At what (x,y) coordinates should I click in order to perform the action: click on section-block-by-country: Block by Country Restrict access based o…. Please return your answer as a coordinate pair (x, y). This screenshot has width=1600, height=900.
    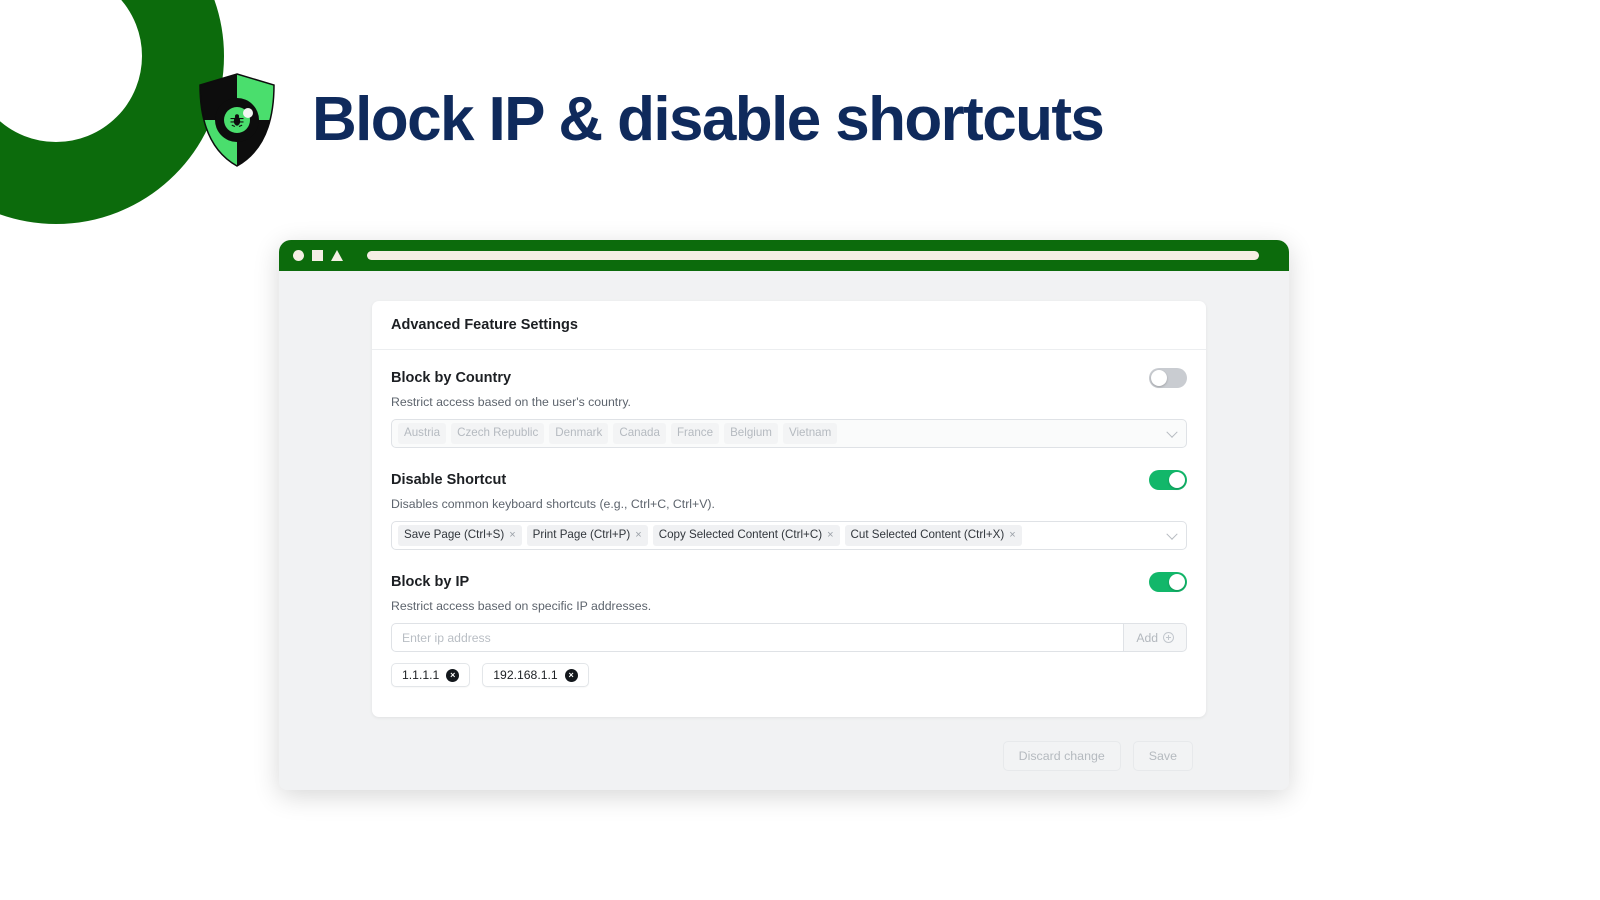
    Looking at the image, I should click on (789, 408).